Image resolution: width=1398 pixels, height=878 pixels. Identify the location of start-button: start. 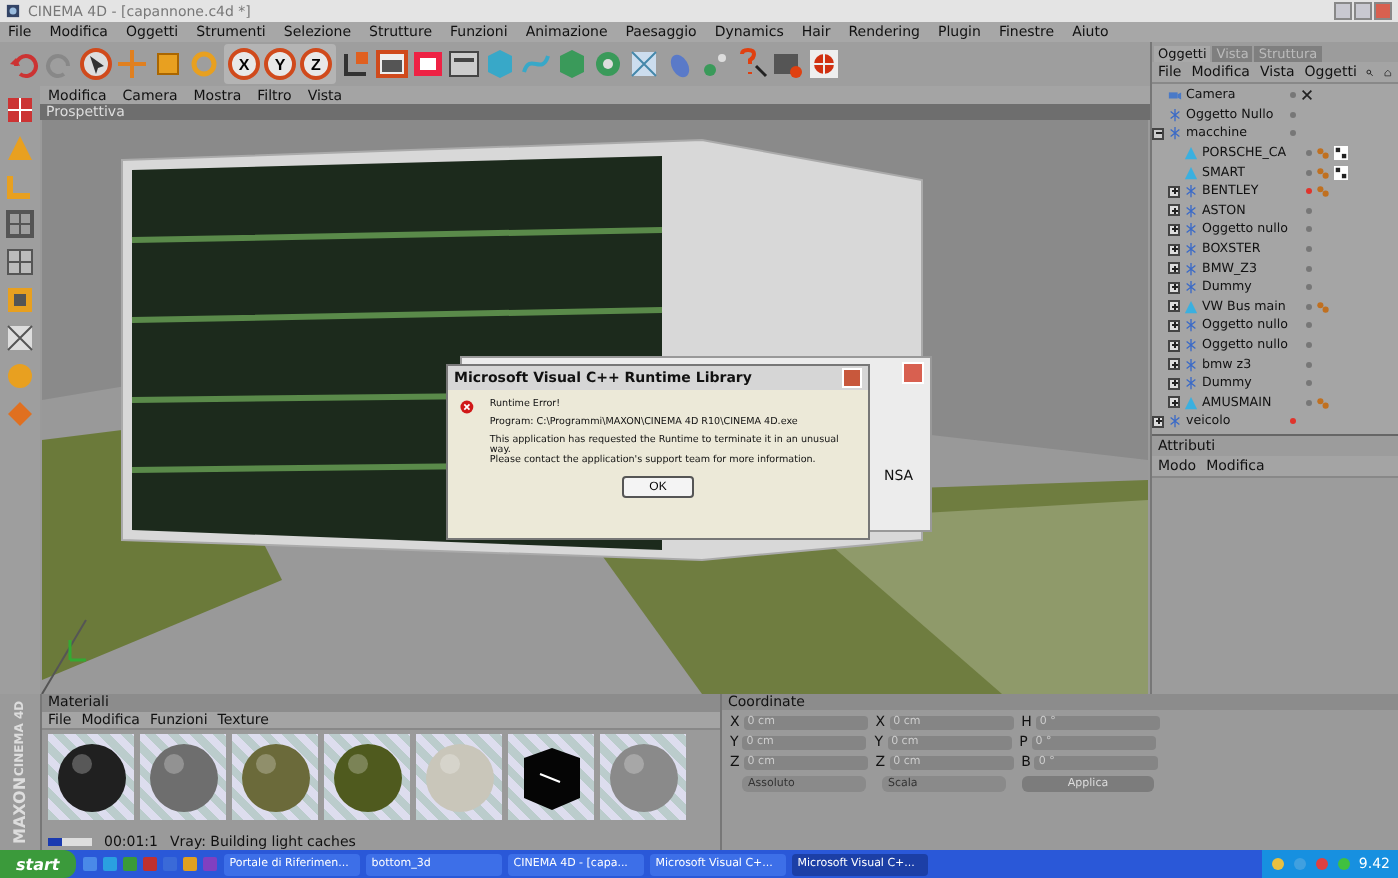
(38, 864).